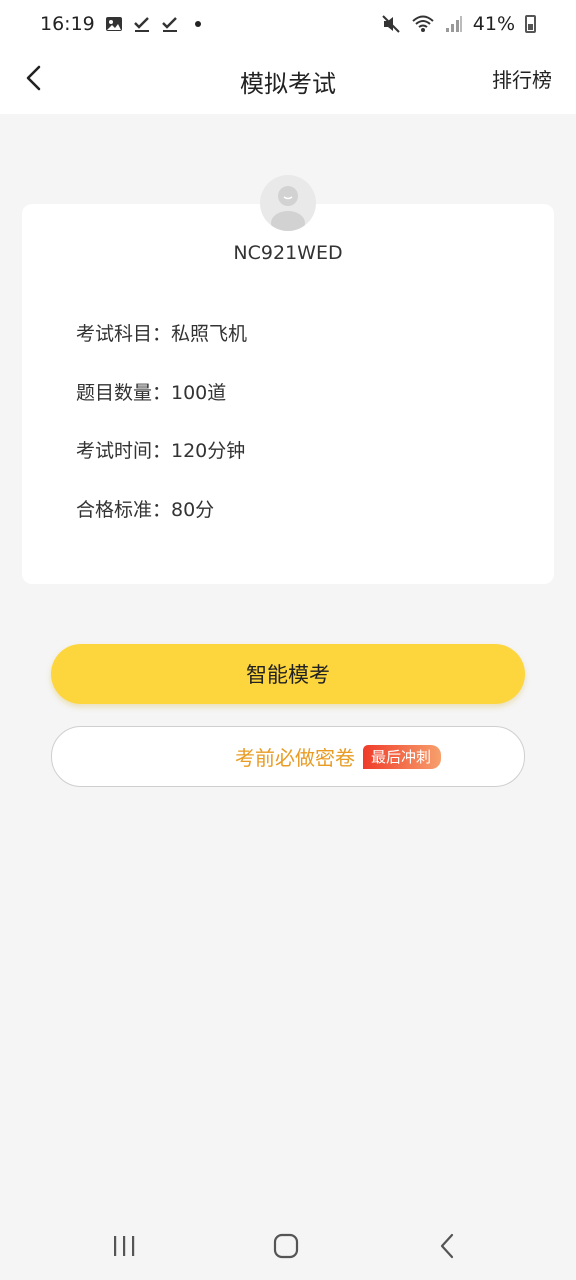  What do you see at coordinates (530, 24) in the screenshot?
I see `battery-icon` at bounding box center [530, 24].